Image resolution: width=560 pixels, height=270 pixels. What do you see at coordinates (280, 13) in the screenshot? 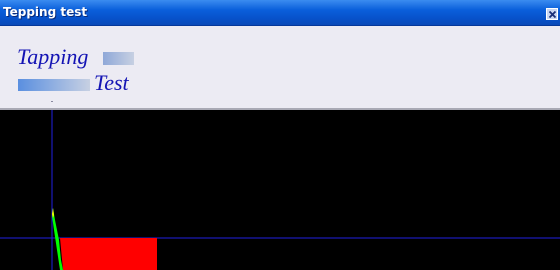
I see `title-bar: Tepping test` at bounding box center [280, 13].